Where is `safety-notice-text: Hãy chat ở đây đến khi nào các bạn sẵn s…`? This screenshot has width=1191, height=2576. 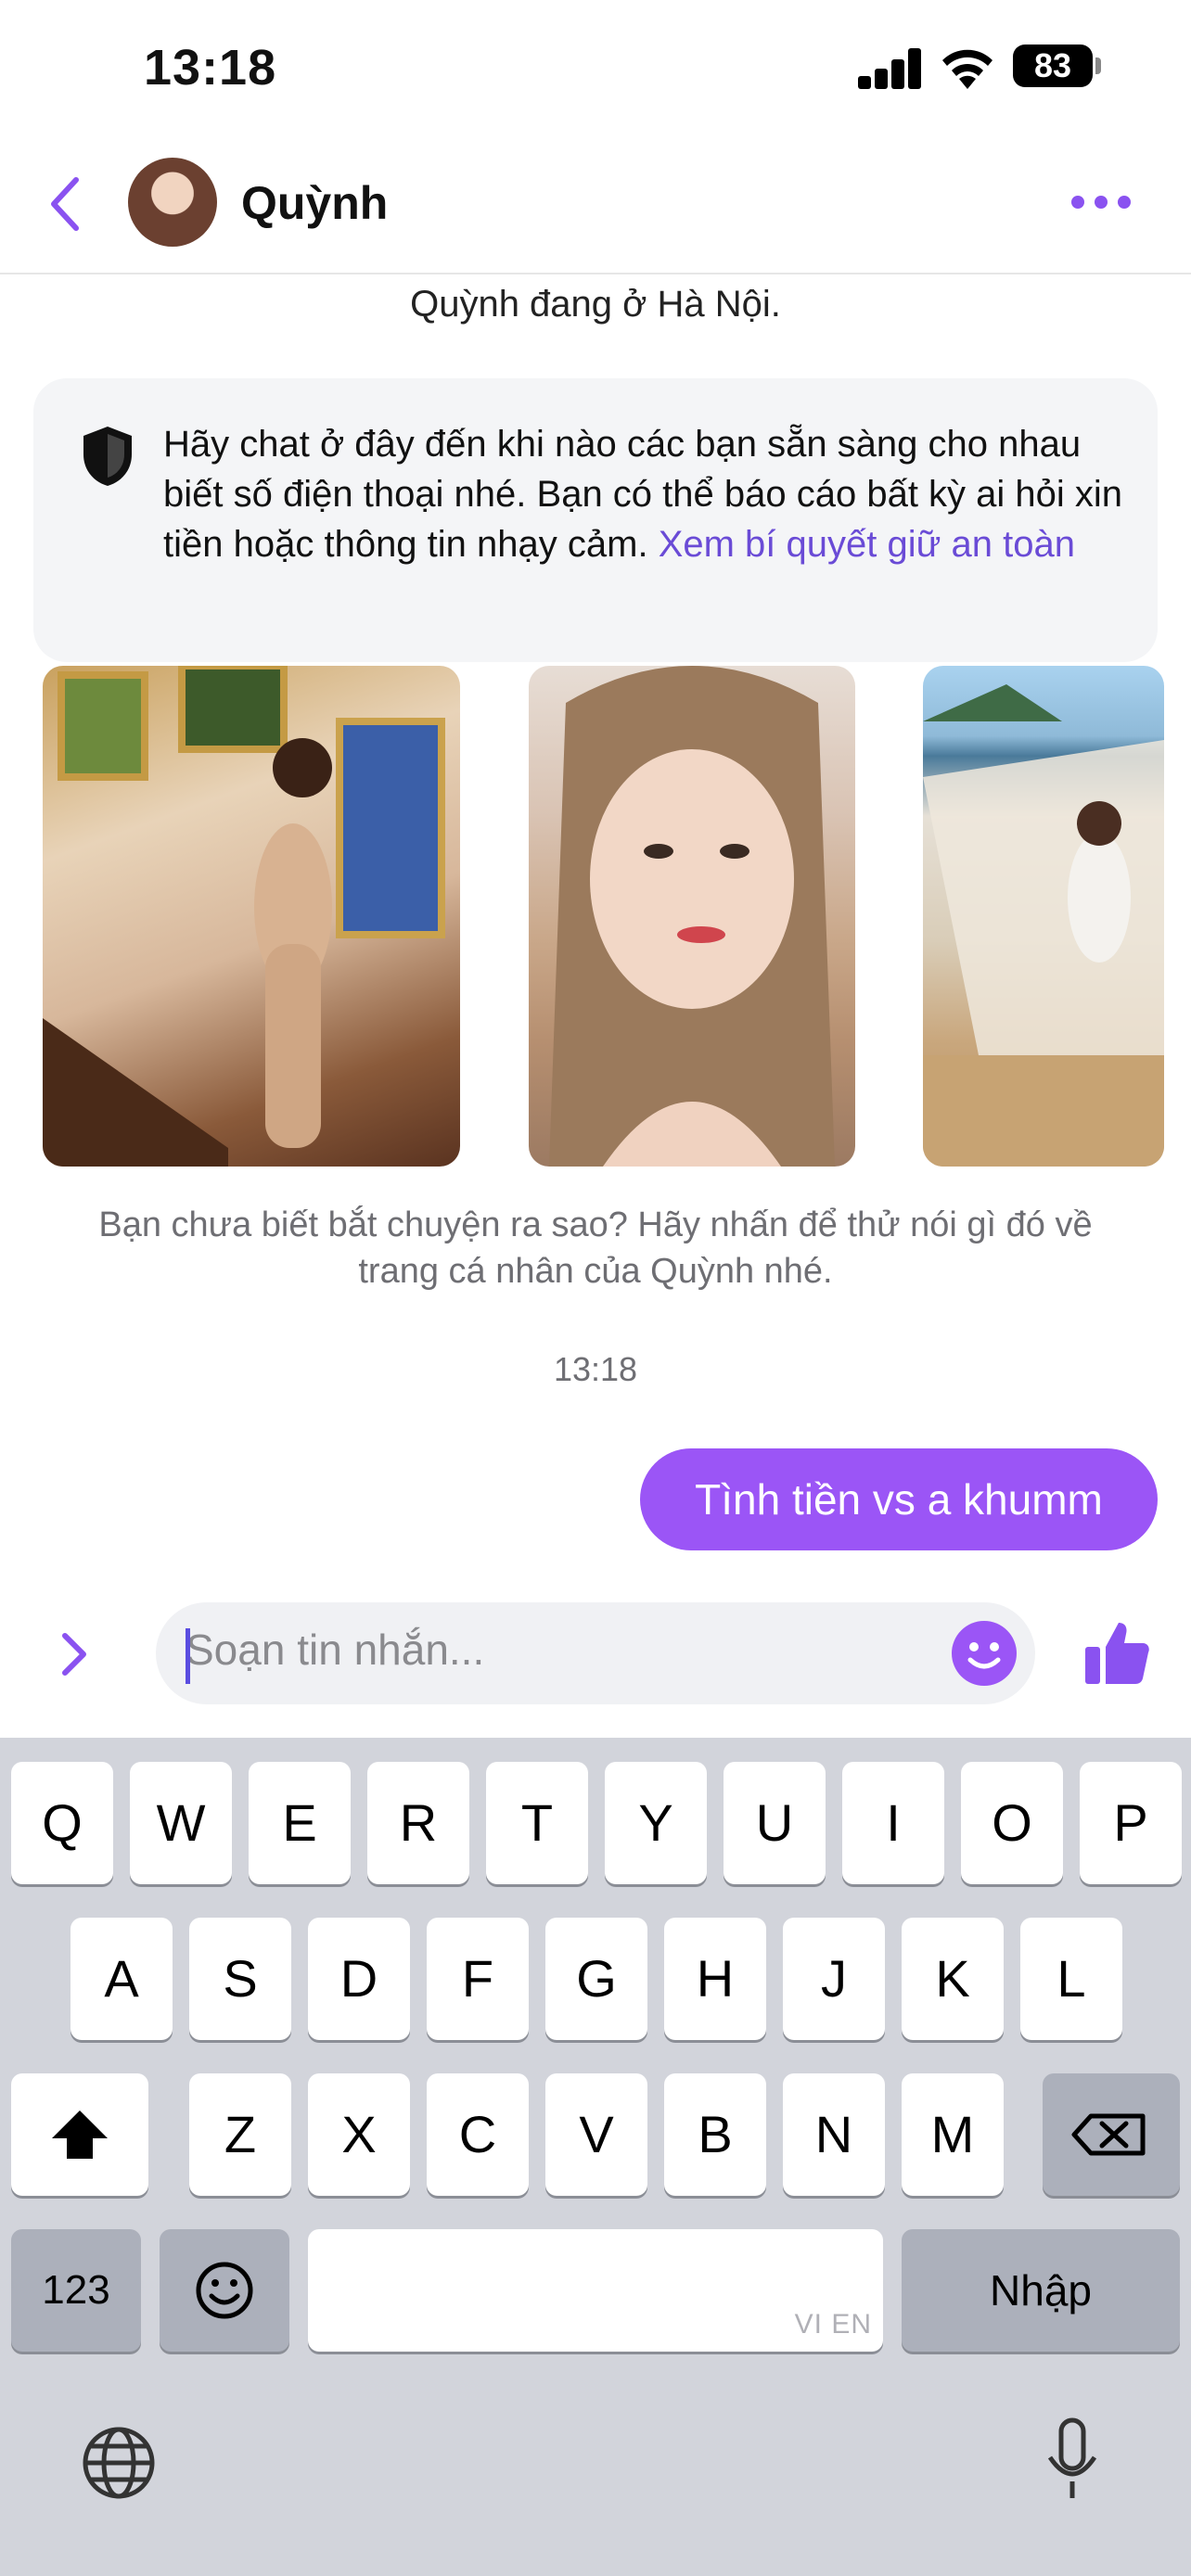
safety-notice-text: Hãy chat ở đây đến khi nào các bạn sẵn s… is located at coordinates (645, 494).